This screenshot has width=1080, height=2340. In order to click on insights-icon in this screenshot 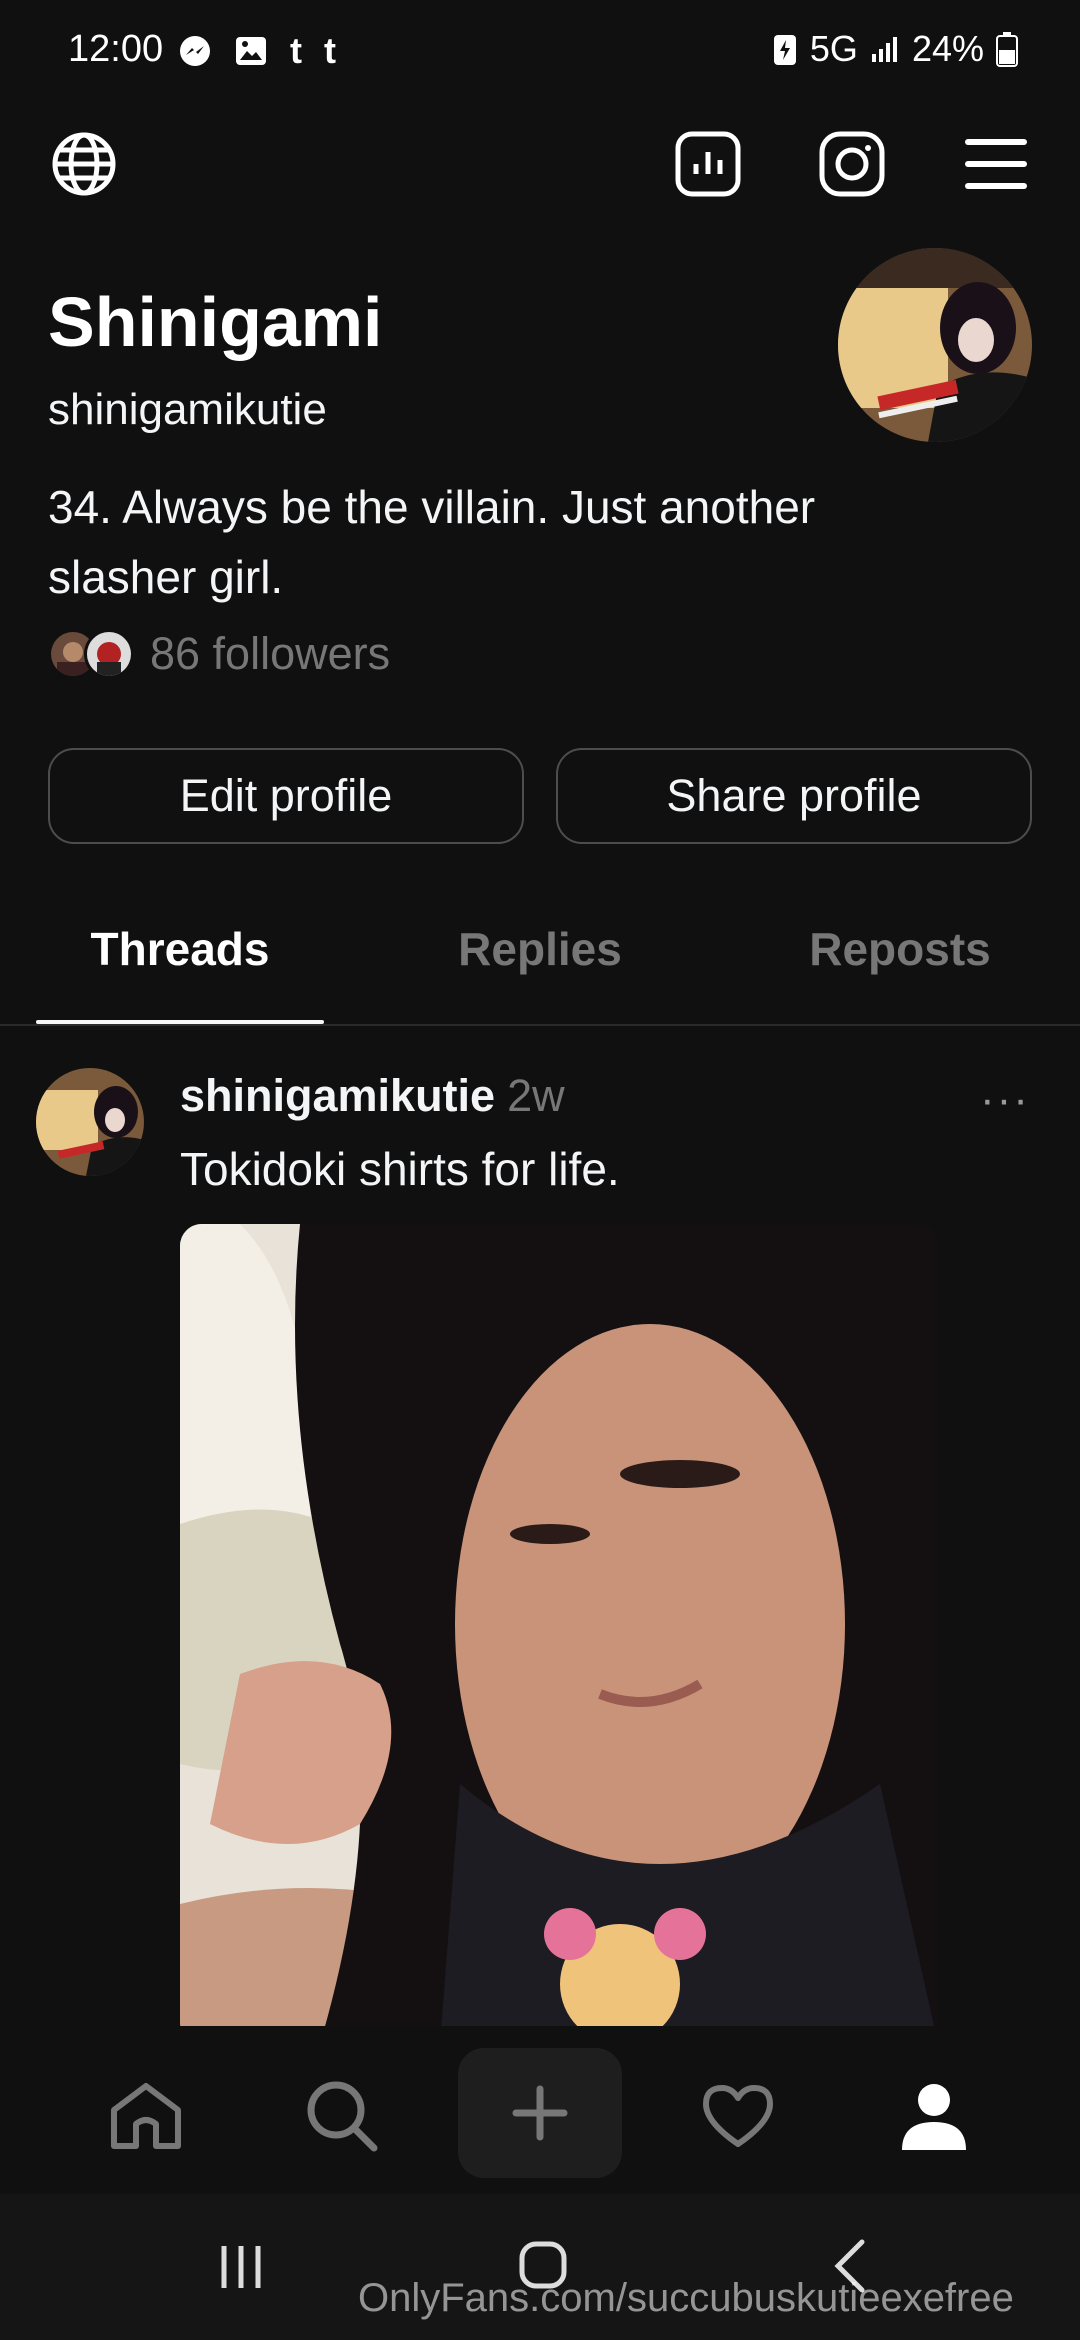, I will do `click(708, 164)`.